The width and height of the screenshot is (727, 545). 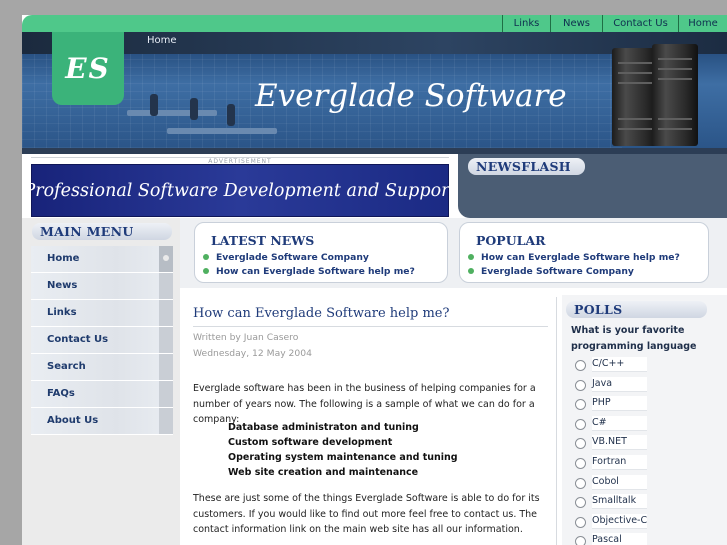 I want to click on menu-item-contact-us: Contact Us, so click(x=102, y=340).